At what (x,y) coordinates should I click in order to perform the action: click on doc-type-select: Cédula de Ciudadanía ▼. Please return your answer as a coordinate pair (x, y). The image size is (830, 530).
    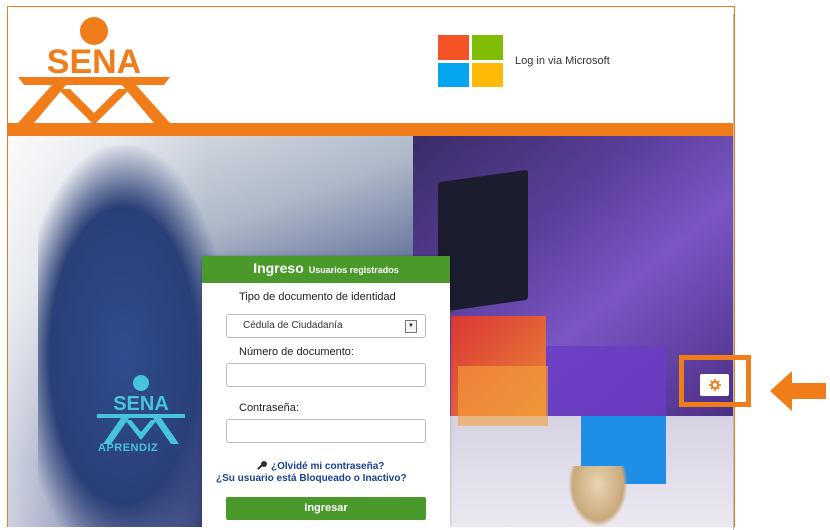
    Looking at the image, I should click on (326, 326).